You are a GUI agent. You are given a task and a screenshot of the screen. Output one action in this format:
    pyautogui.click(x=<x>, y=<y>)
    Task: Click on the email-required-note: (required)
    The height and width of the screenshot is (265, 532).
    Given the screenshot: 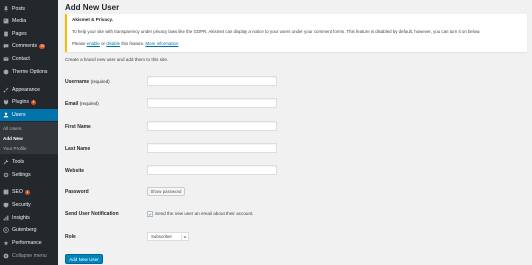 What is the action you would take?
    pyautogui.click(x=89, y=103)
    